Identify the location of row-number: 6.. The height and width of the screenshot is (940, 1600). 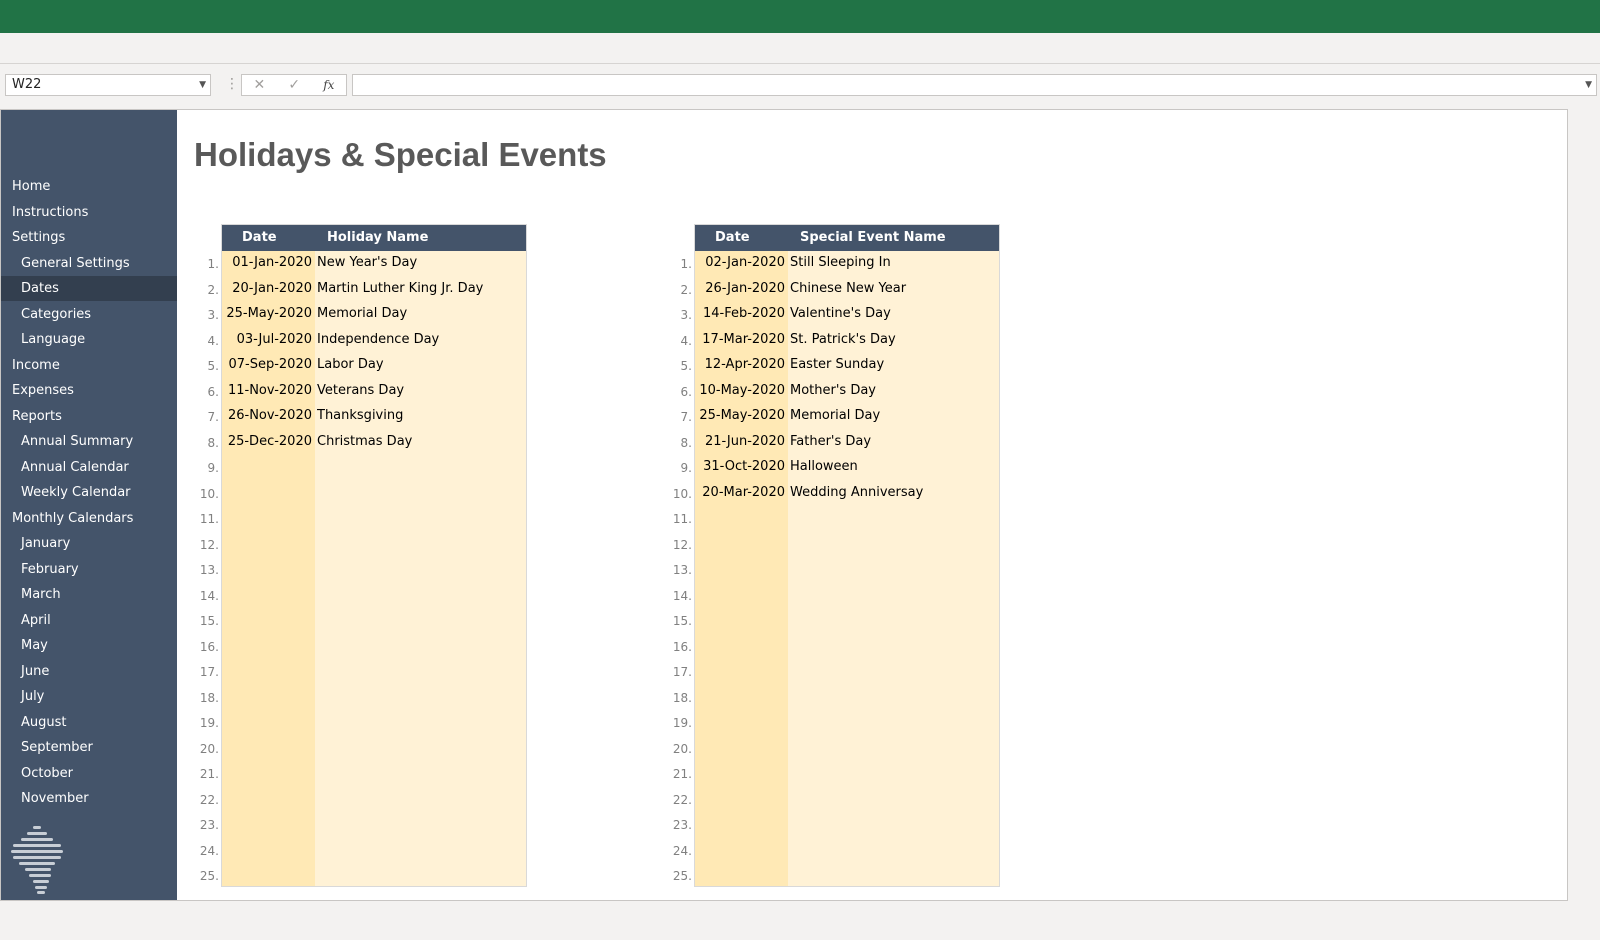
(213, 391).